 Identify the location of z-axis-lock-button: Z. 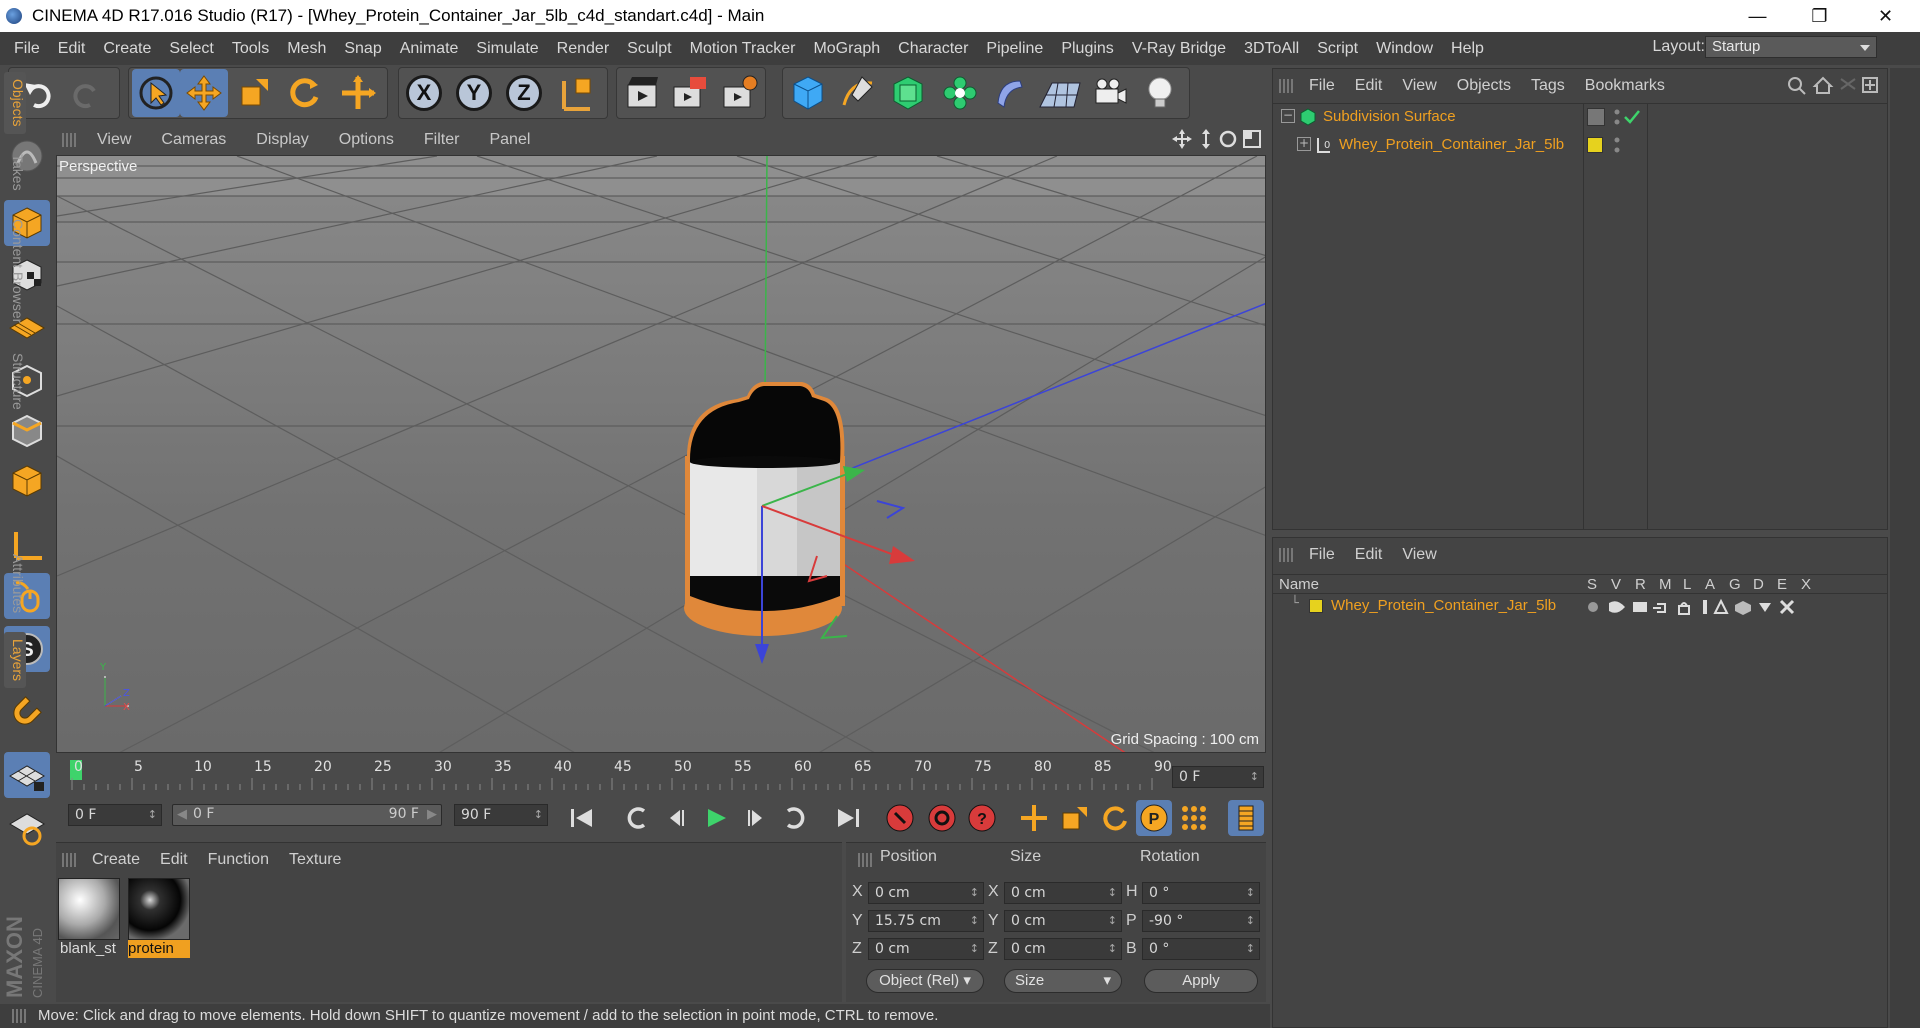
(524, 93).